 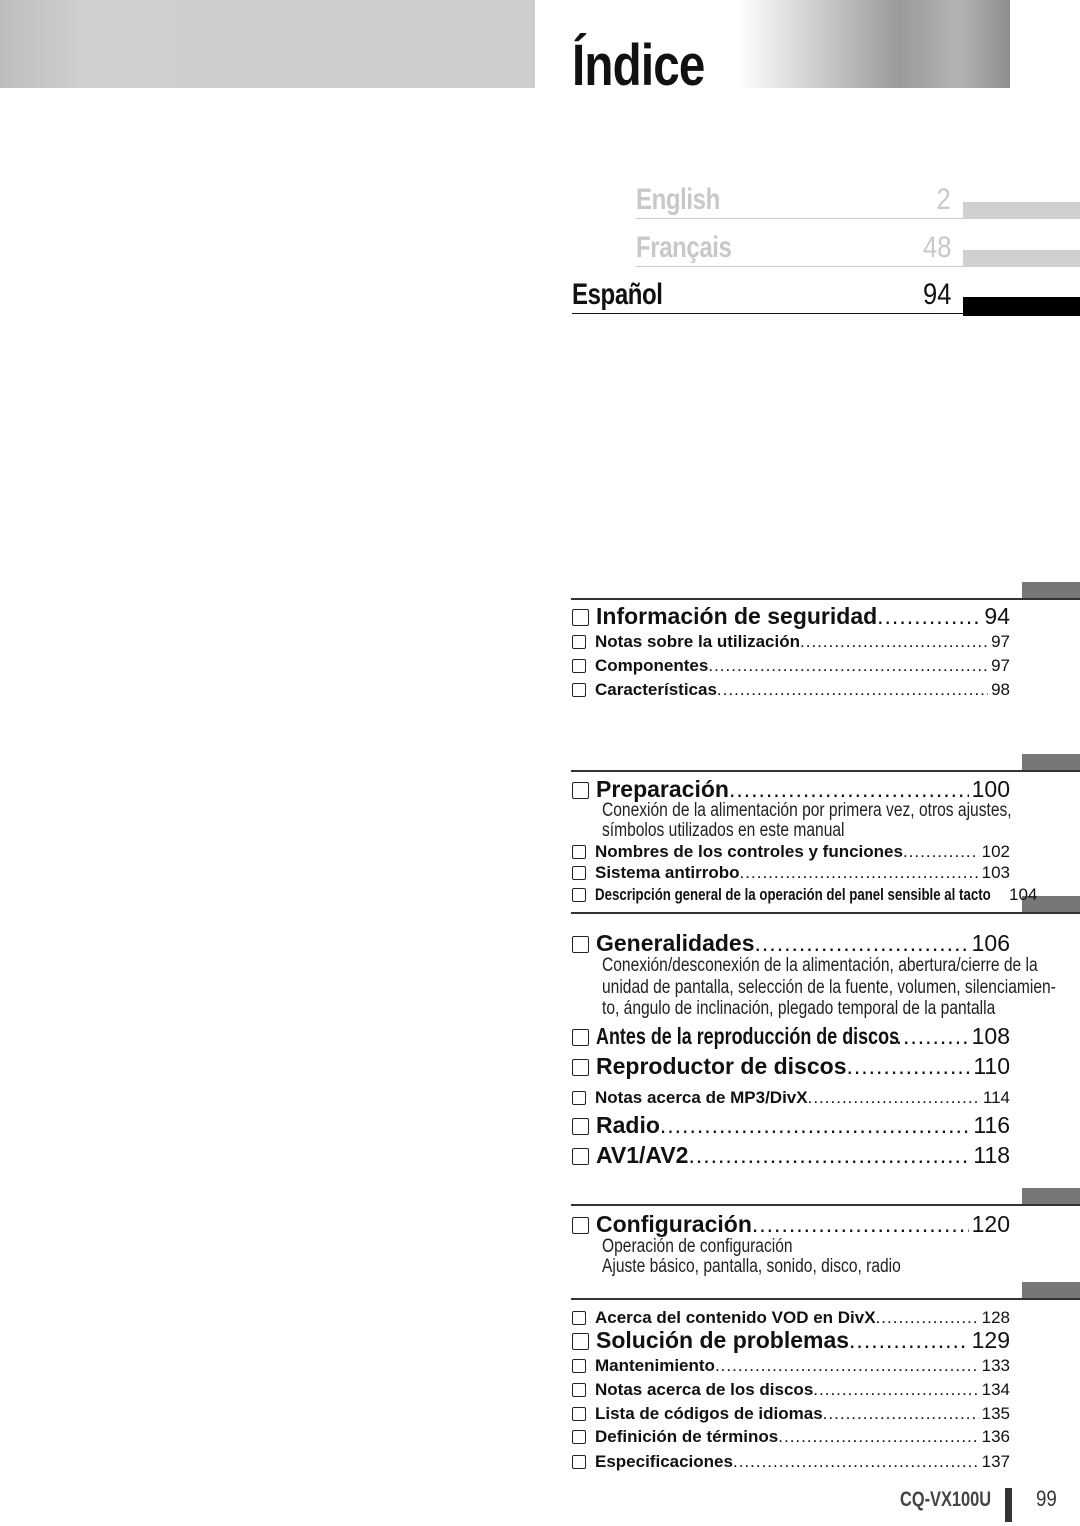 What do you see at coordinates (791, 690) in the screenshot?
I see `toc-entry: Características 98` at bounding box center [791, 690].